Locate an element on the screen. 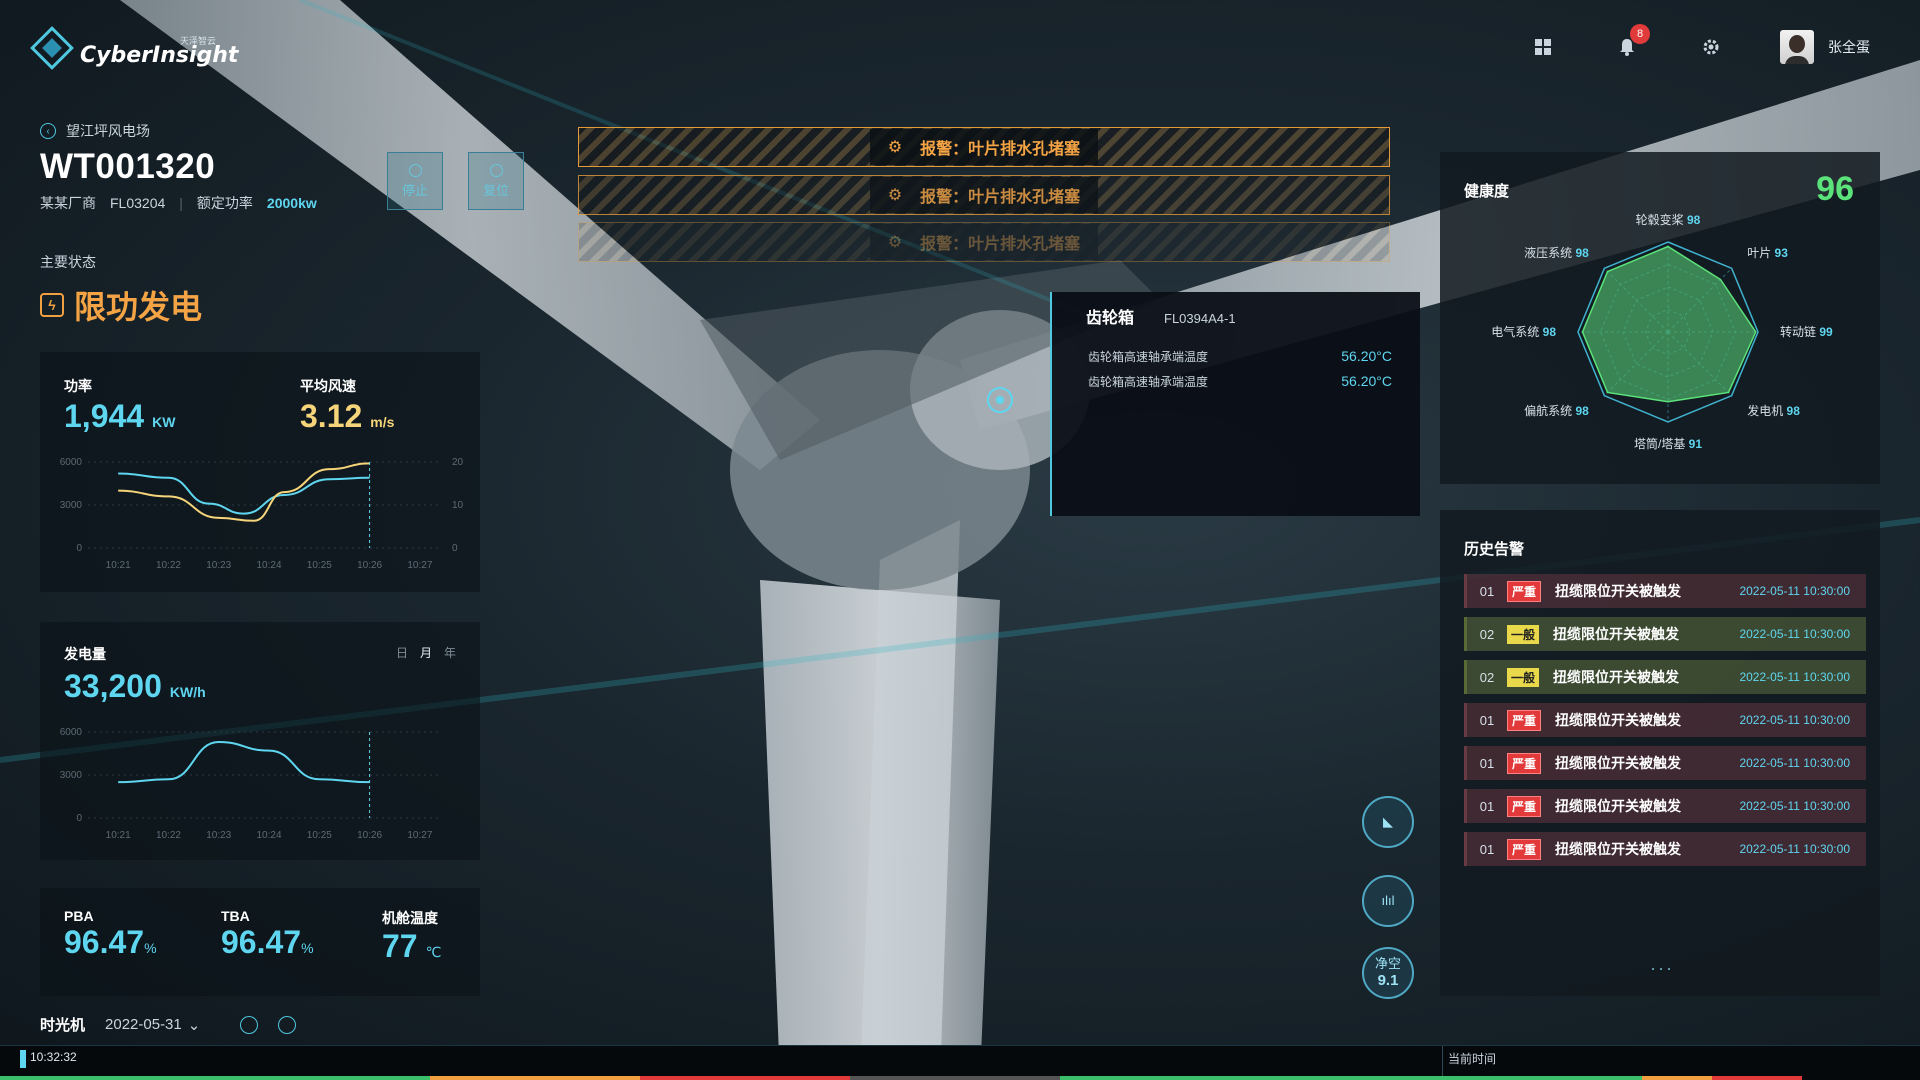 This screenshot has height=1080, width=1920. manufacturer: 某某厂商 is located at coordinates (68, 203).